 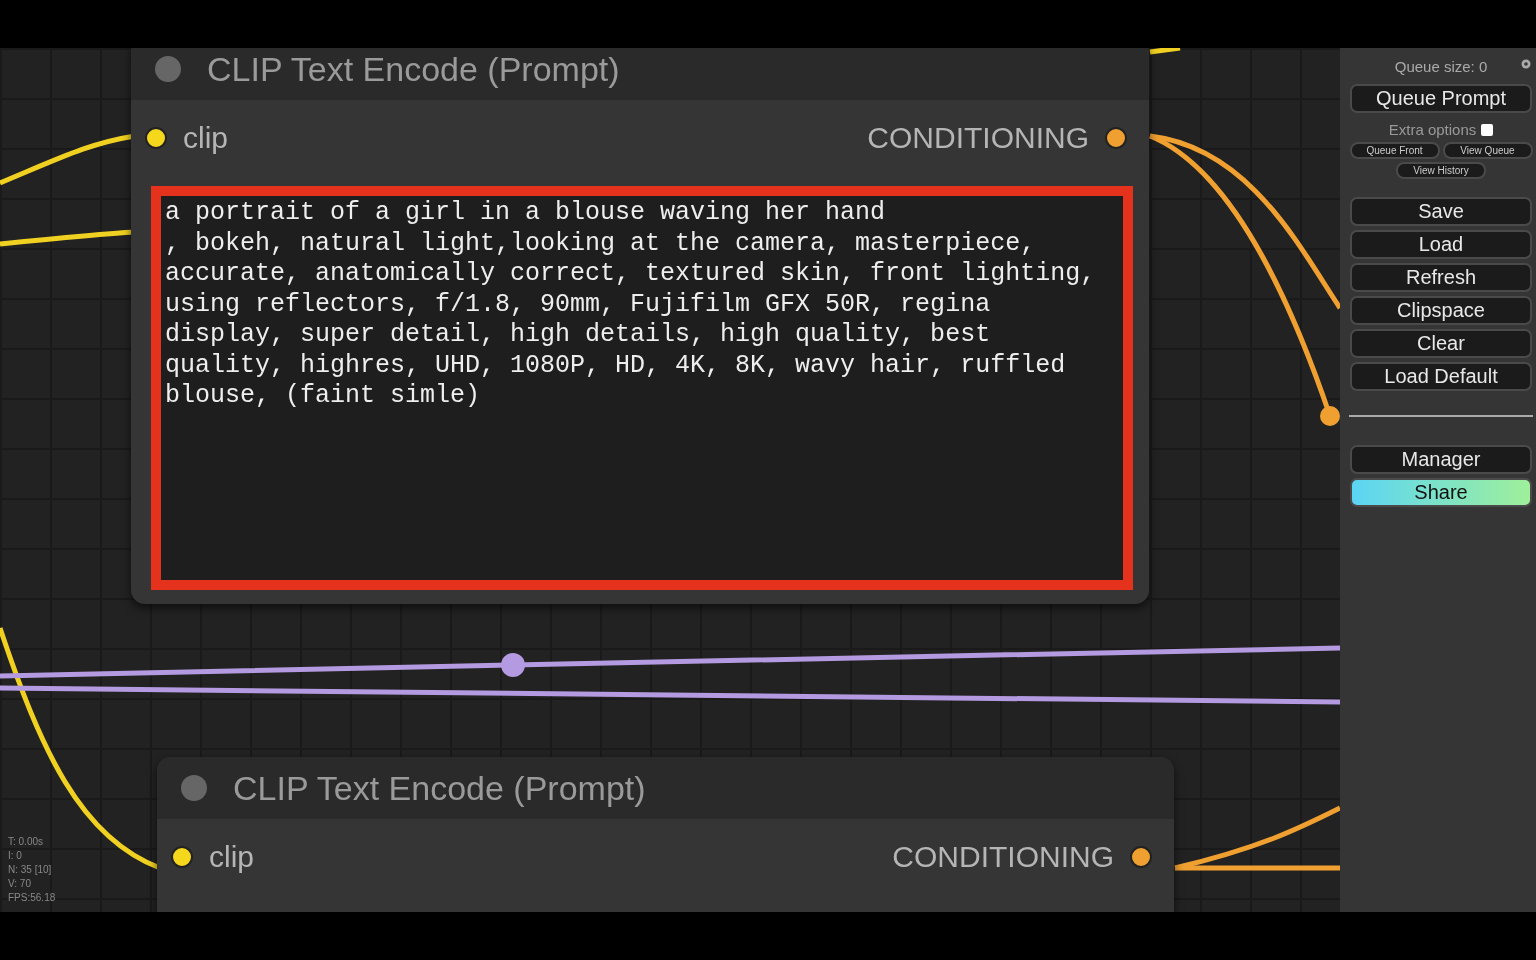 I want to click on queue-size-text: Queue size: 0, so click(x=1441, y=66).